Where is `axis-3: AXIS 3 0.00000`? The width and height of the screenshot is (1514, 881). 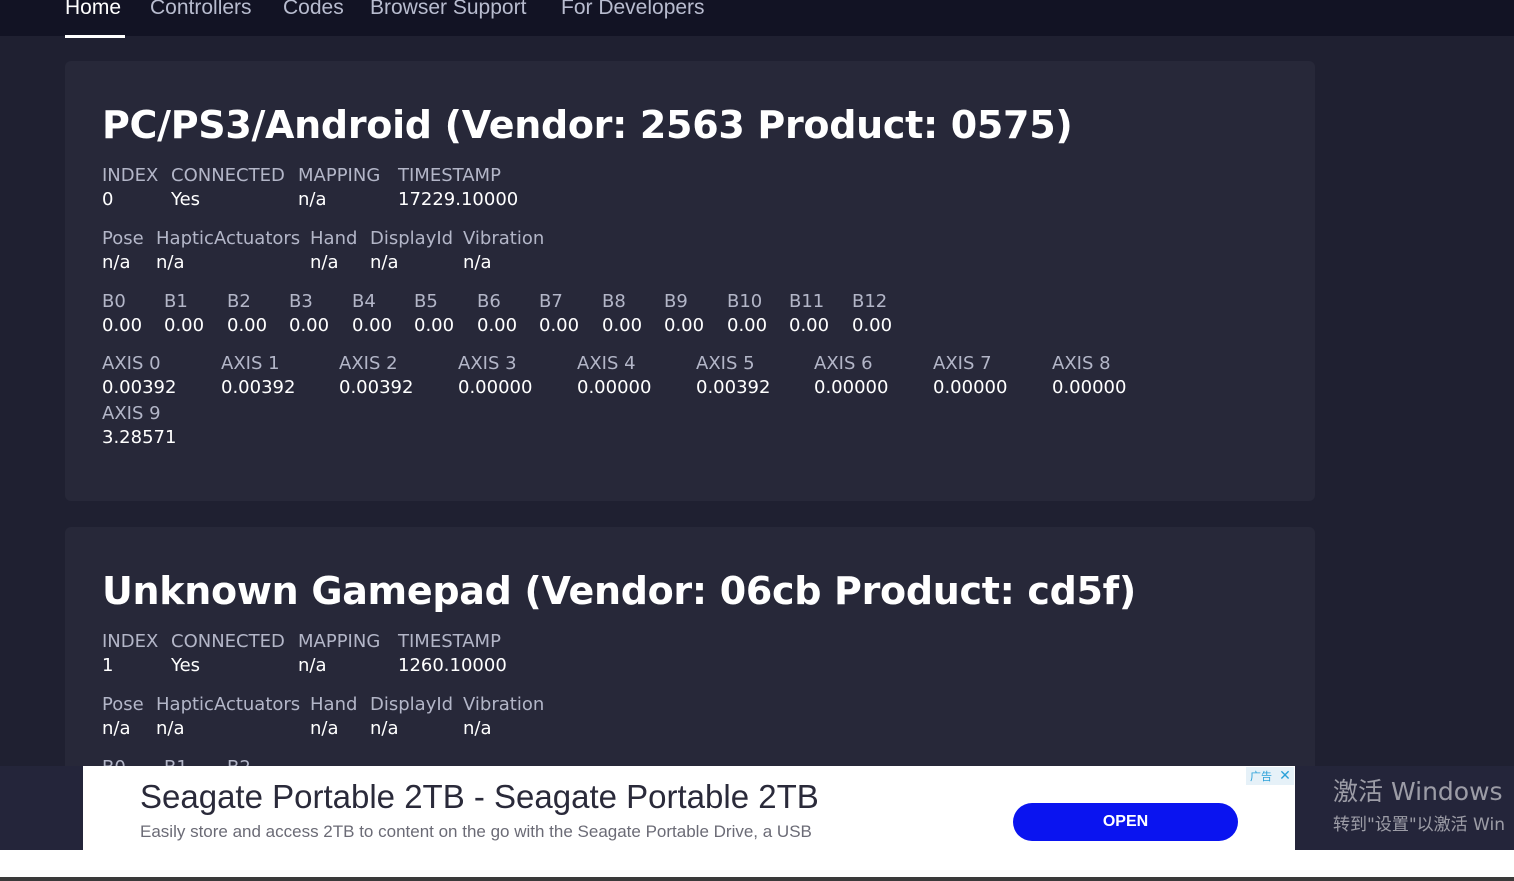 axis-3: AXIS 3 0.00000 is located at coordinates (495, 375).